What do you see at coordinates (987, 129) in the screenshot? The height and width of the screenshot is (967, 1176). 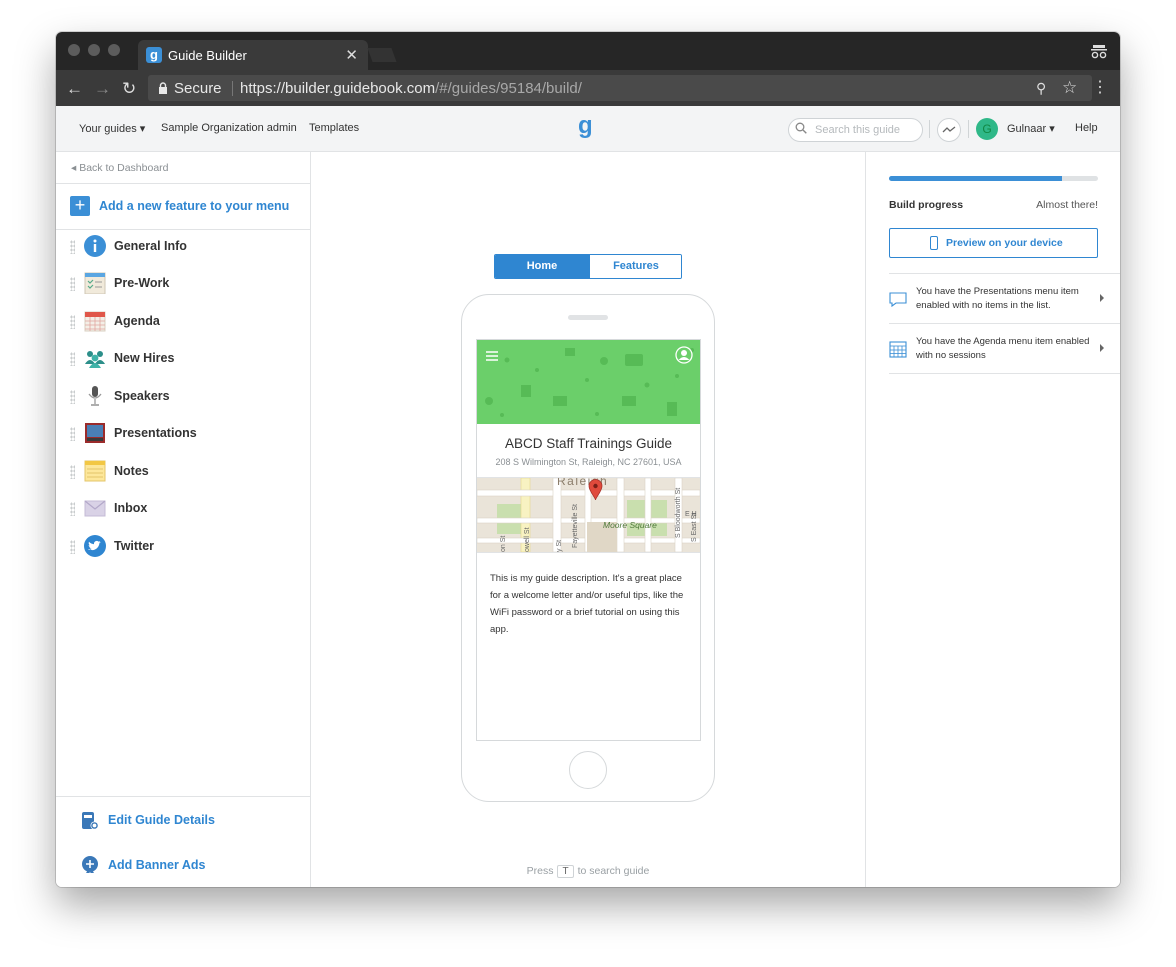 I see `avatar: G` at bounding box center [987, 129].